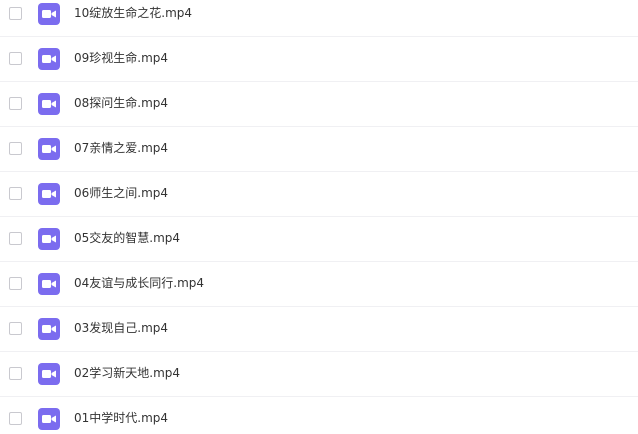 The image size is (638, 434). What do you see at coordinates (319, 239) in the screenshot?
I see `file-row: 05交友的智慧.mp4` at bounding box center [319, 239].